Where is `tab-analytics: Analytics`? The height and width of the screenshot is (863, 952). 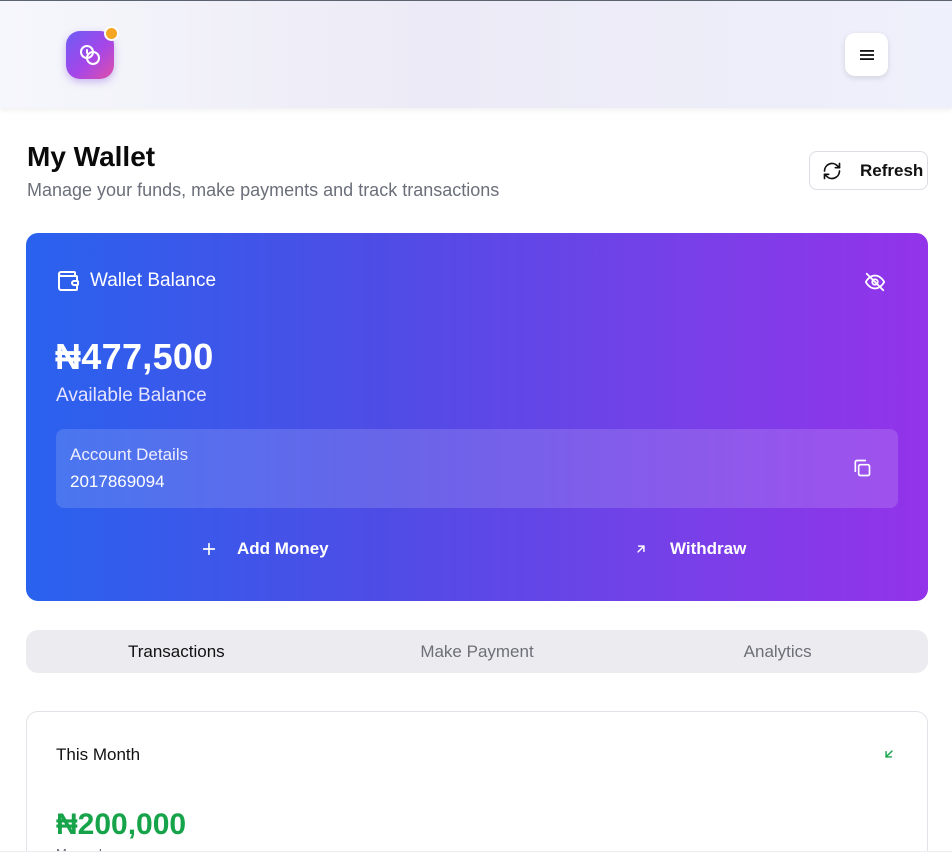 tab-analytics: Analytics is located at coordinates (777, 651).